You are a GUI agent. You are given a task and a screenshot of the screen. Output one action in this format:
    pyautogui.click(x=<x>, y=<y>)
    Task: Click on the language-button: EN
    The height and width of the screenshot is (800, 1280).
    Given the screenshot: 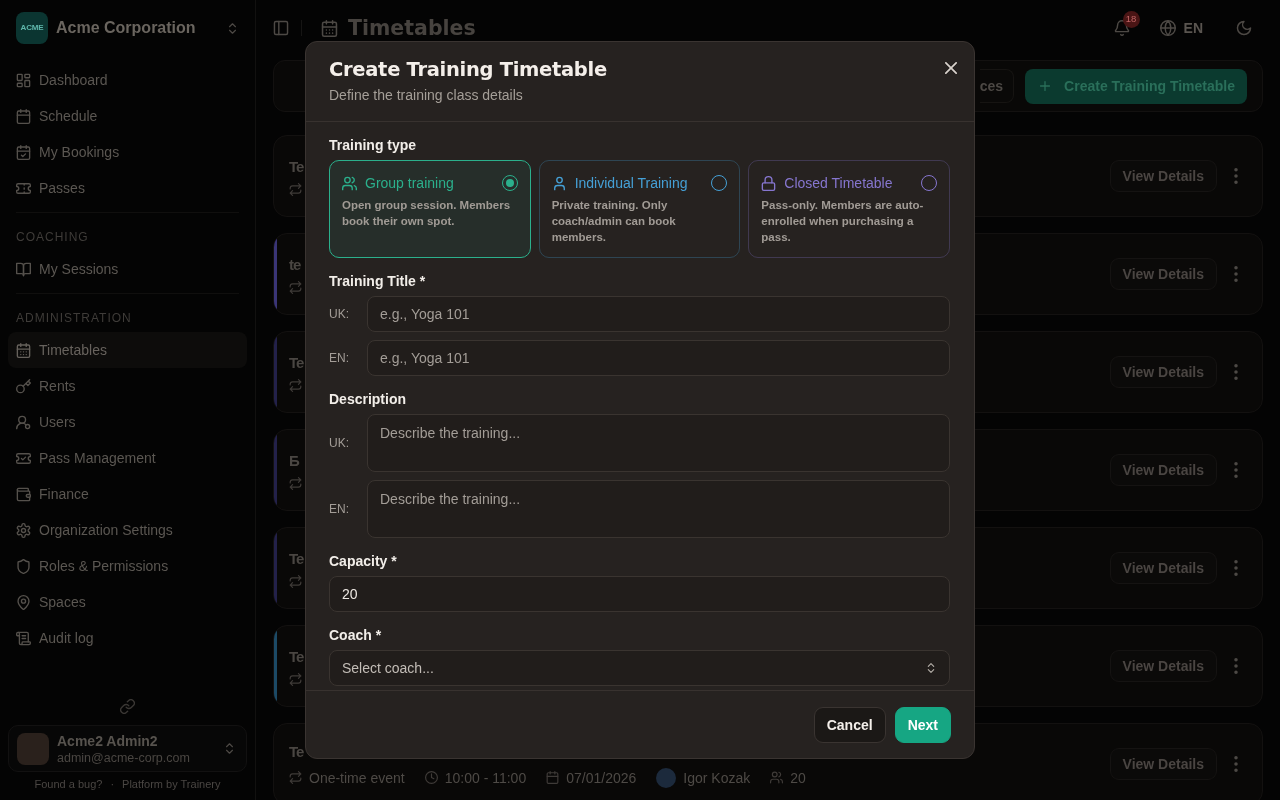 What is the action you would take?
    pyautogui.click(x=1181, y=28)
    